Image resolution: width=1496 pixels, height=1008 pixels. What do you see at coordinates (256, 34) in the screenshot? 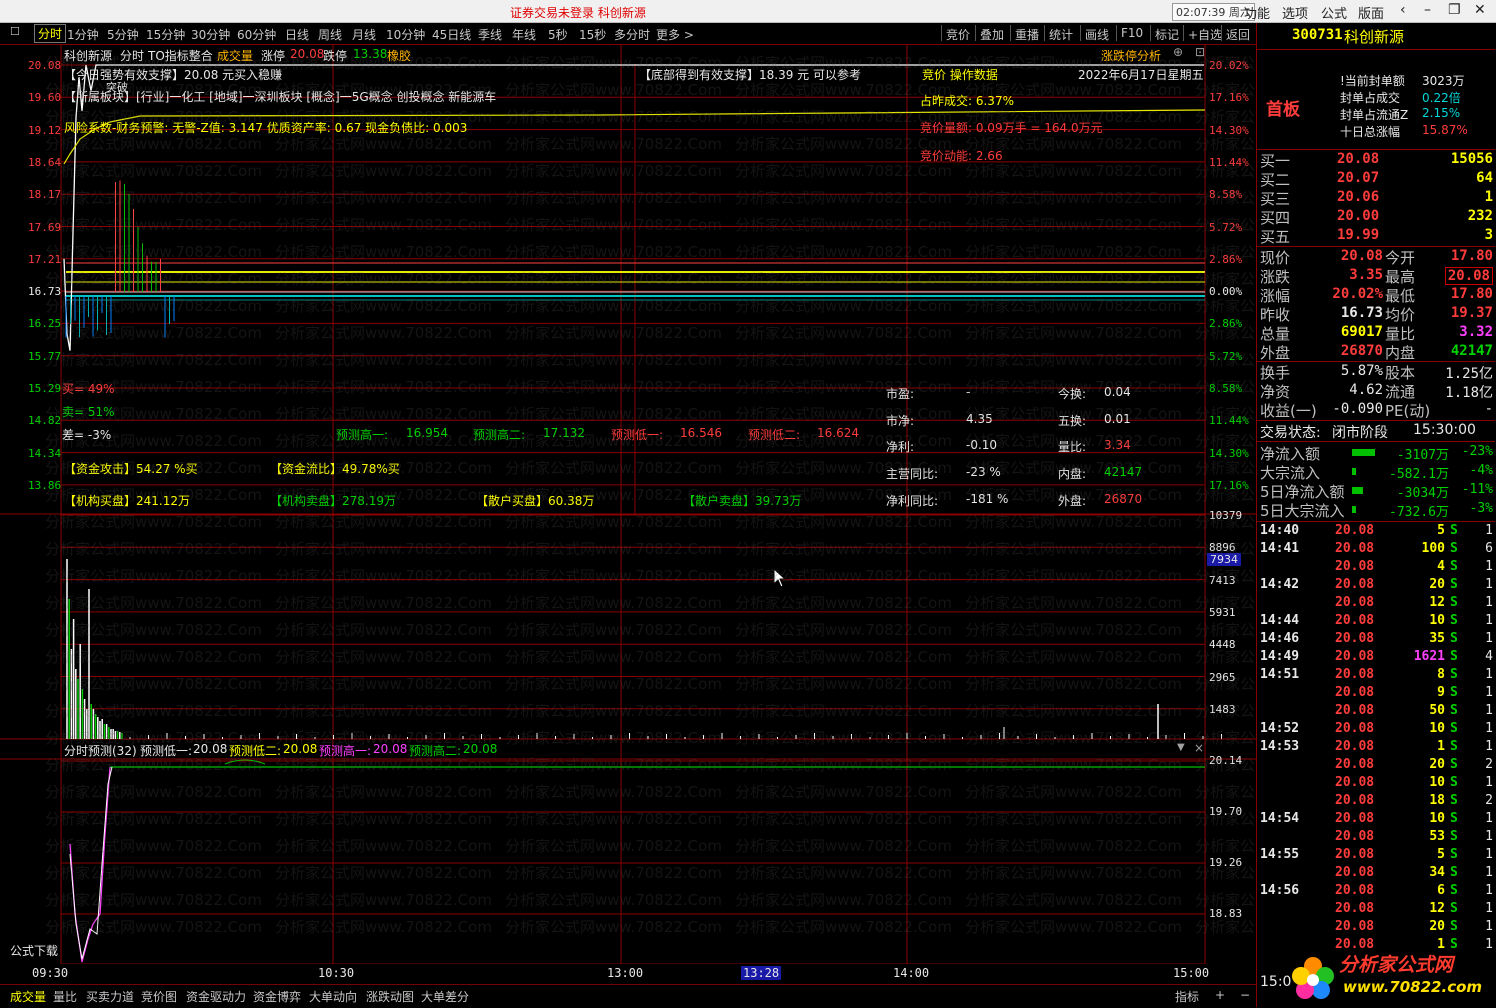
I see `period-tab-5: 60分钟` at bounding box center [256, 34].